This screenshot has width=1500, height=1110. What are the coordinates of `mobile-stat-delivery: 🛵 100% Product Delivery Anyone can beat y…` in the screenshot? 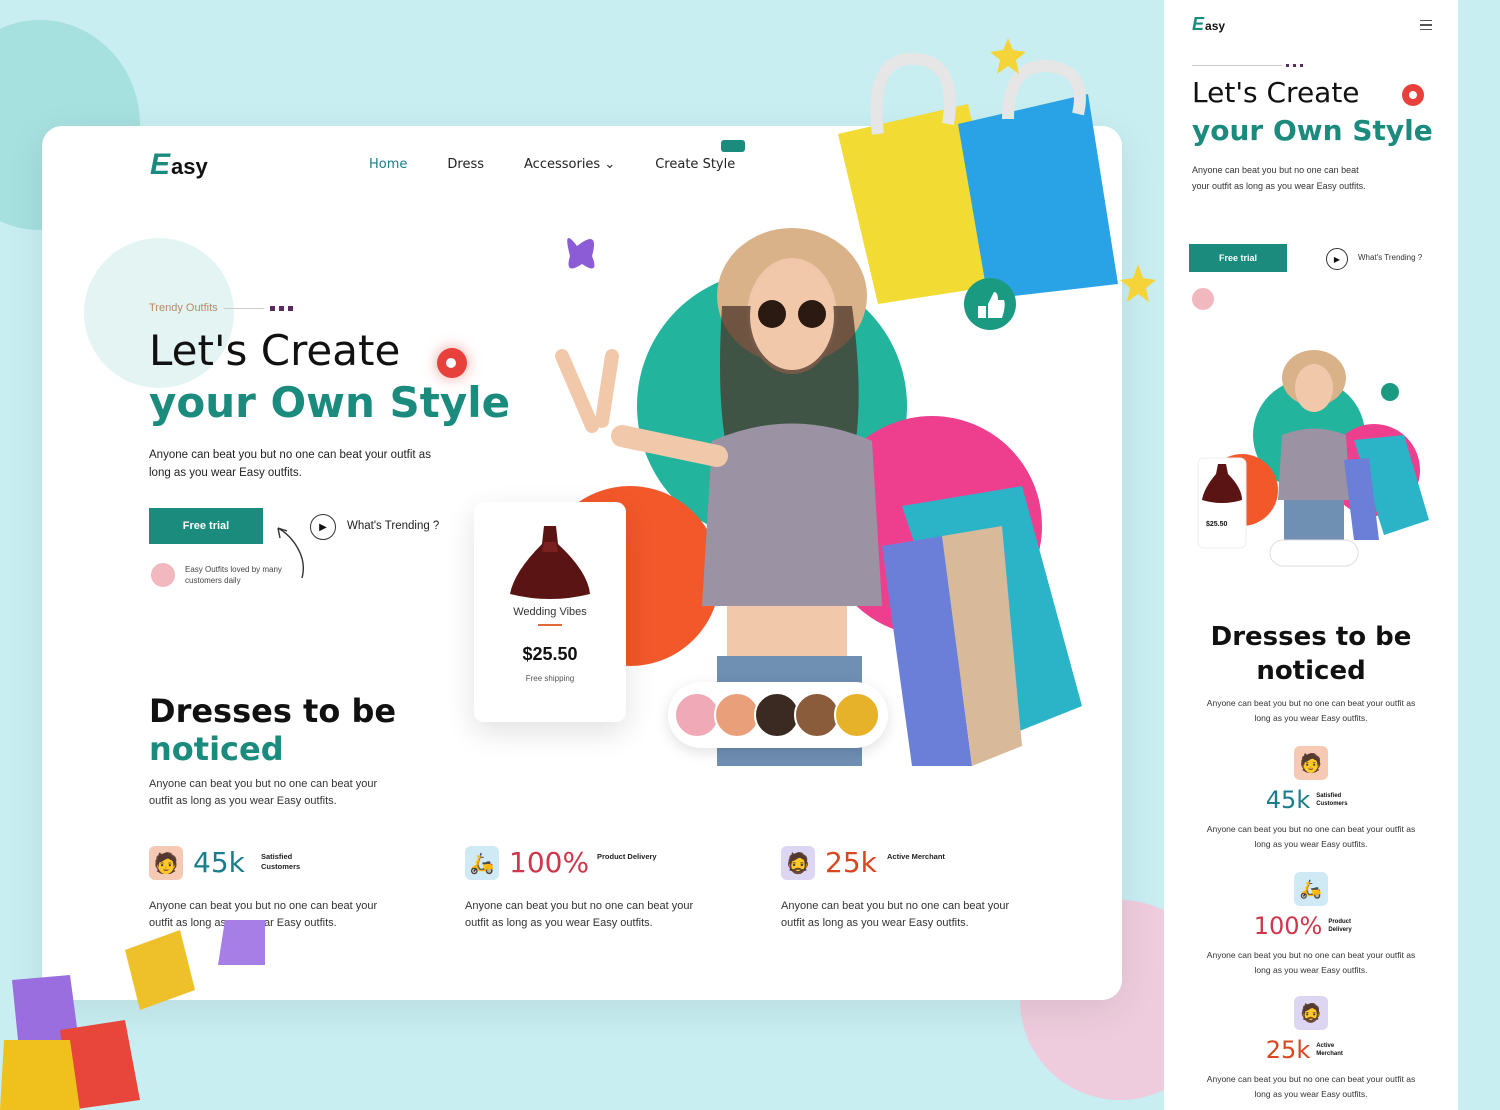 It's located at (1311, 925).